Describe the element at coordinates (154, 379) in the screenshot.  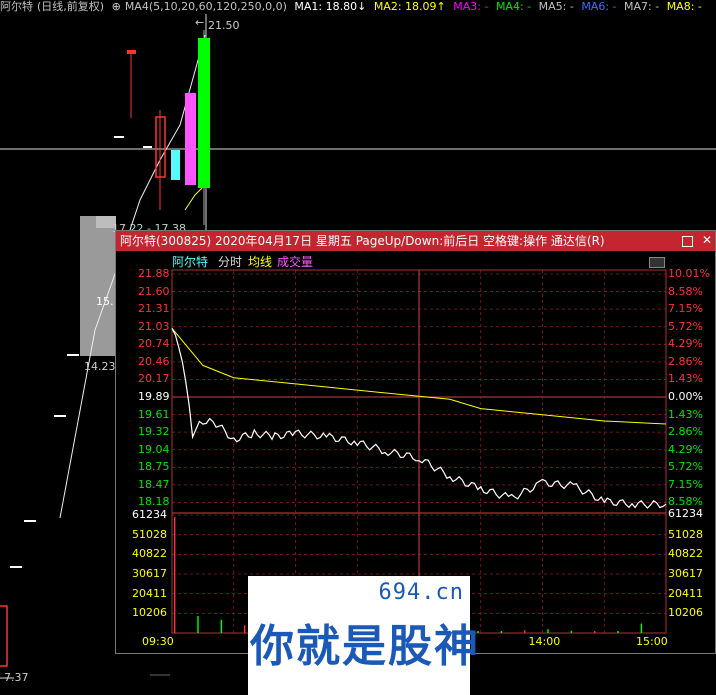
I see `price-tick: 20.17` at that location.